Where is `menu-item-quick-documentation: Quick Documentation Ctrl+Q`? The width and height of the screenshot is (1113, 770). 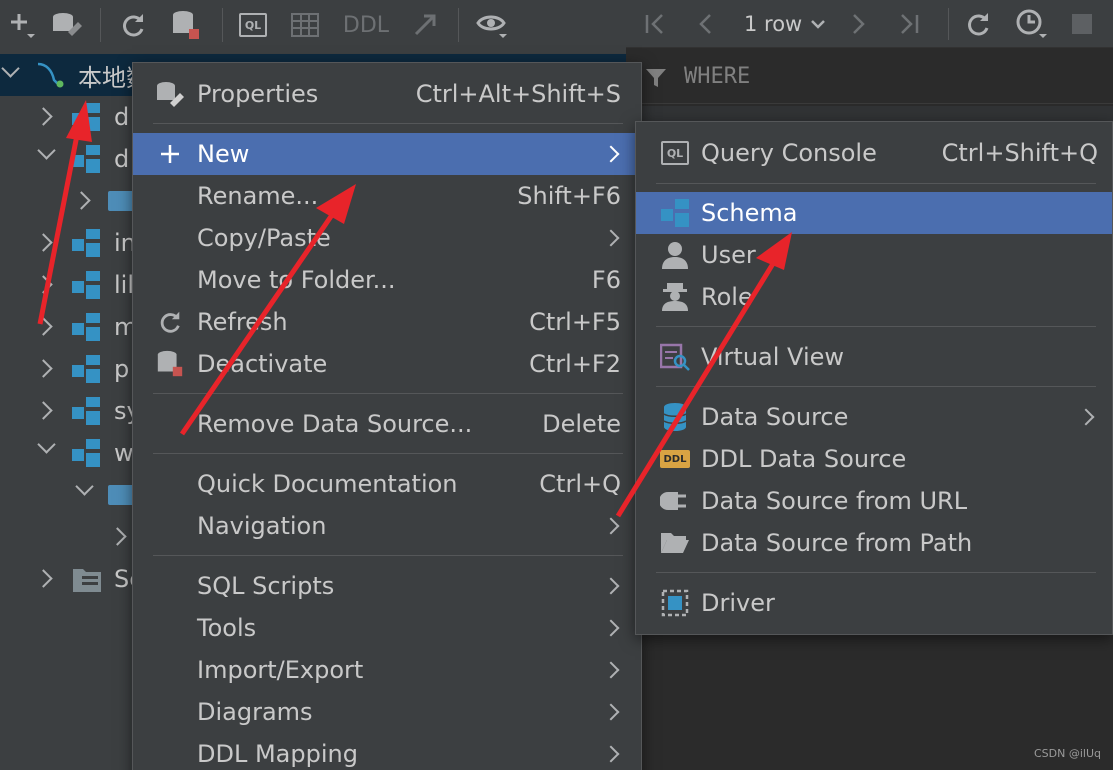 menu-item-quick-documentation: Quick Documentation Ctrl+Q is located at coordinates (387, 484).